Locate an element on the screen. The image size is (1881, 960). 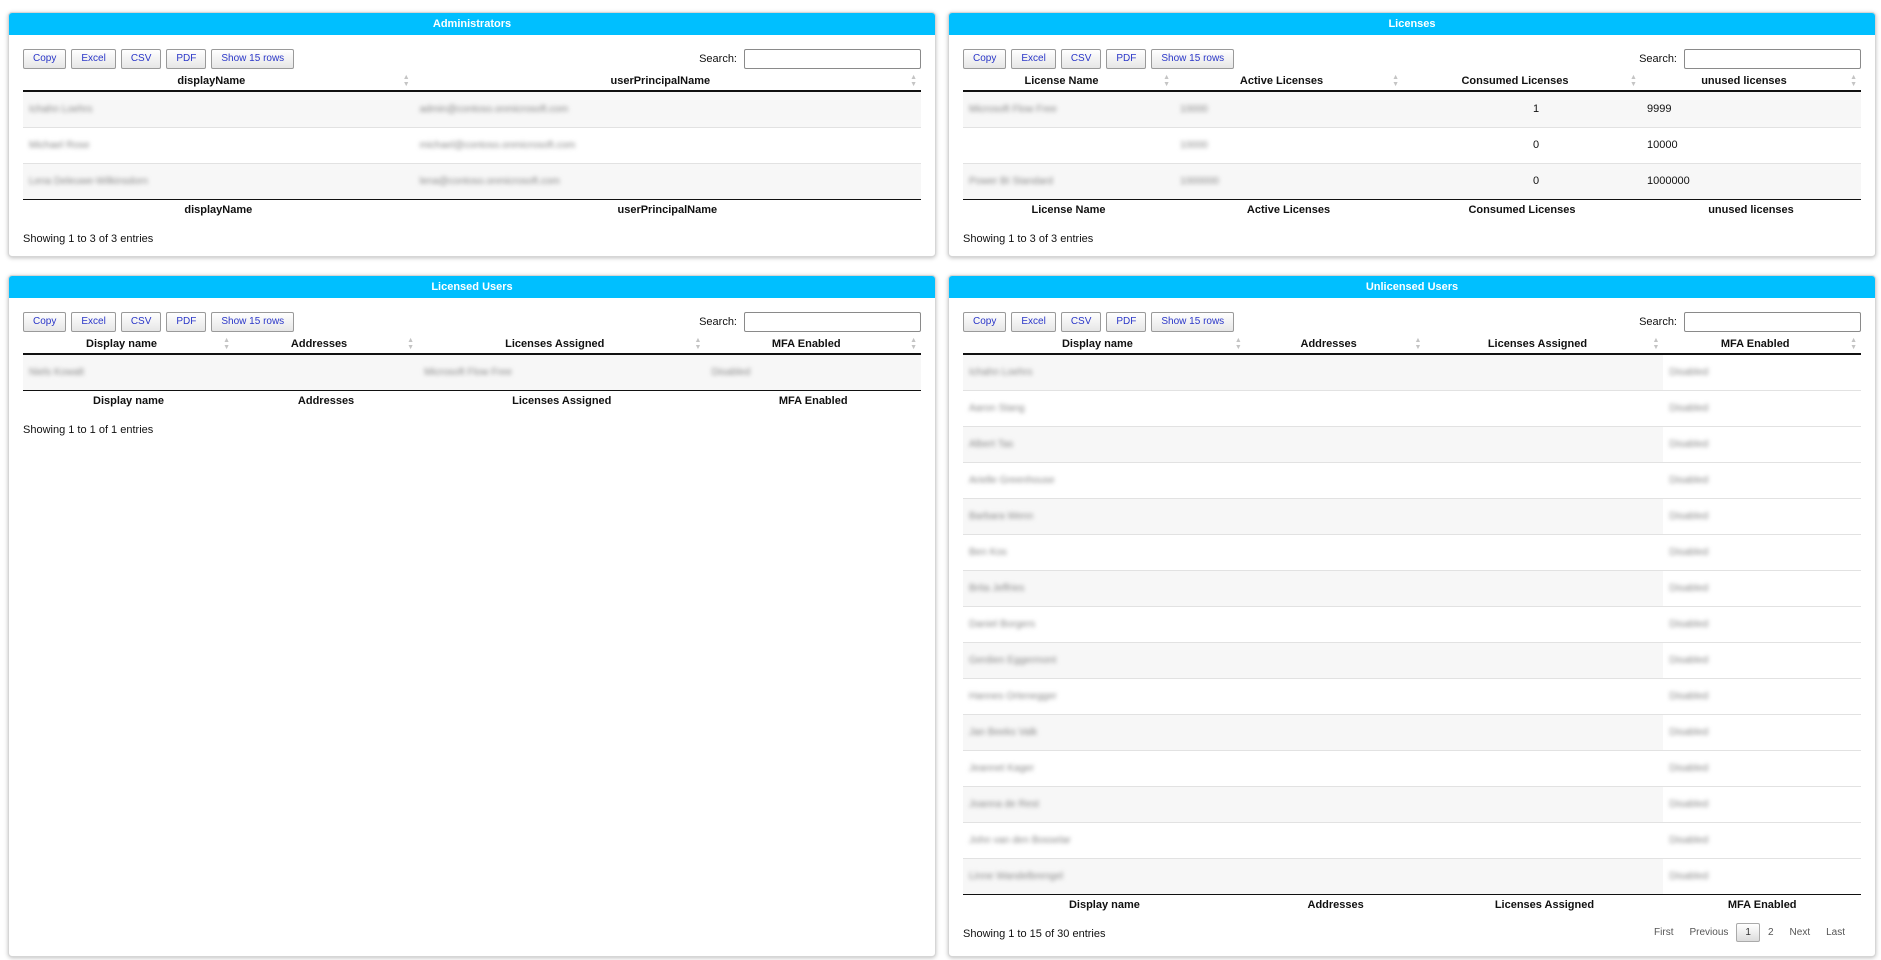
column-header: displayName ▲ ▼ is located at coordinates (218, 81).